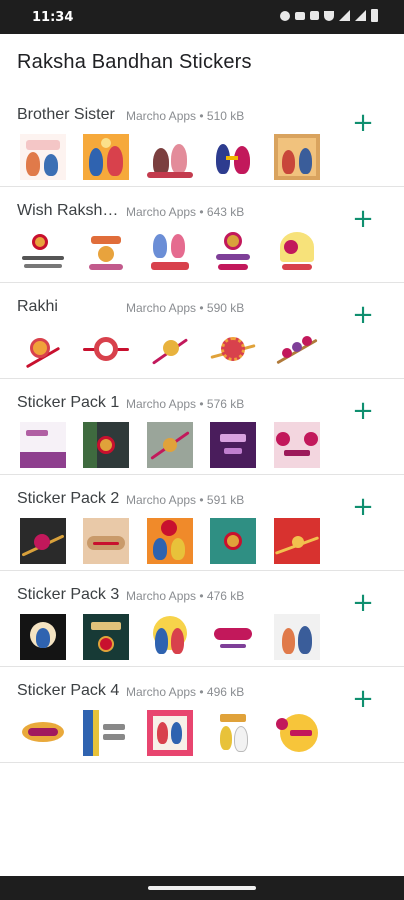  What do you see at coordinates (202, 17) in the screenshot?
I see `status-bar: 11:34` at bounding box center [202, 17].